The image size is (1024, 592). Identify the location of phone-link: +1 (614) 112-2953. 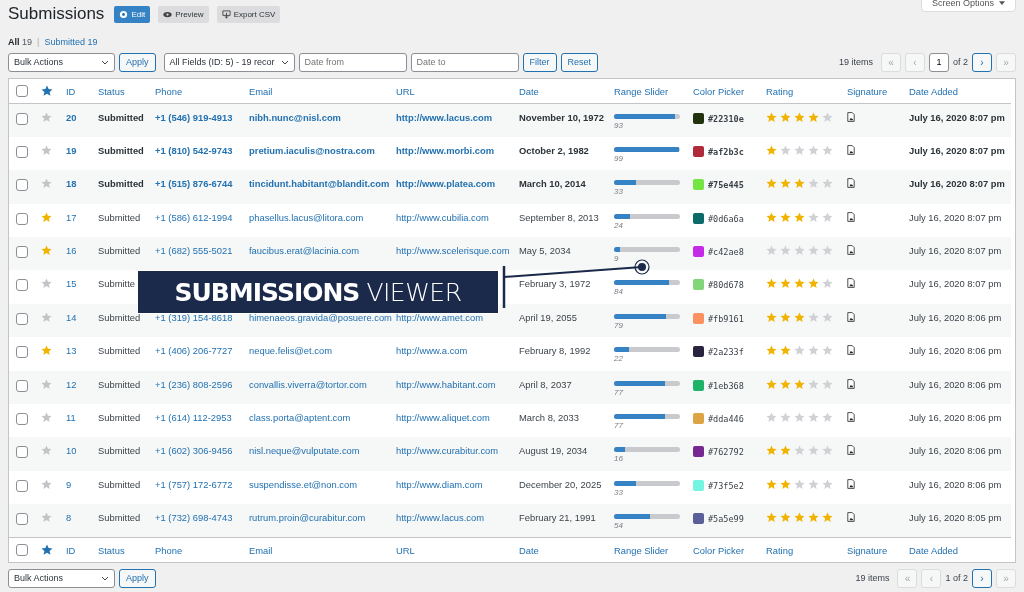
(193, 417).